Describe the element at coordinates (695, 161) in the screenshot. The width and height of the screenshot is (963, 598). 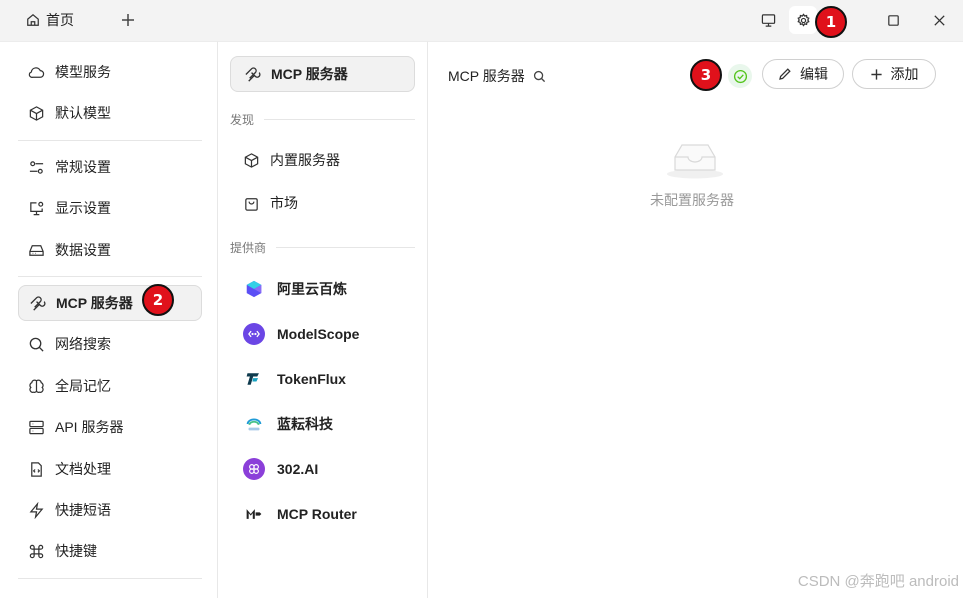
I see `empty-inbox-icon` at that location.